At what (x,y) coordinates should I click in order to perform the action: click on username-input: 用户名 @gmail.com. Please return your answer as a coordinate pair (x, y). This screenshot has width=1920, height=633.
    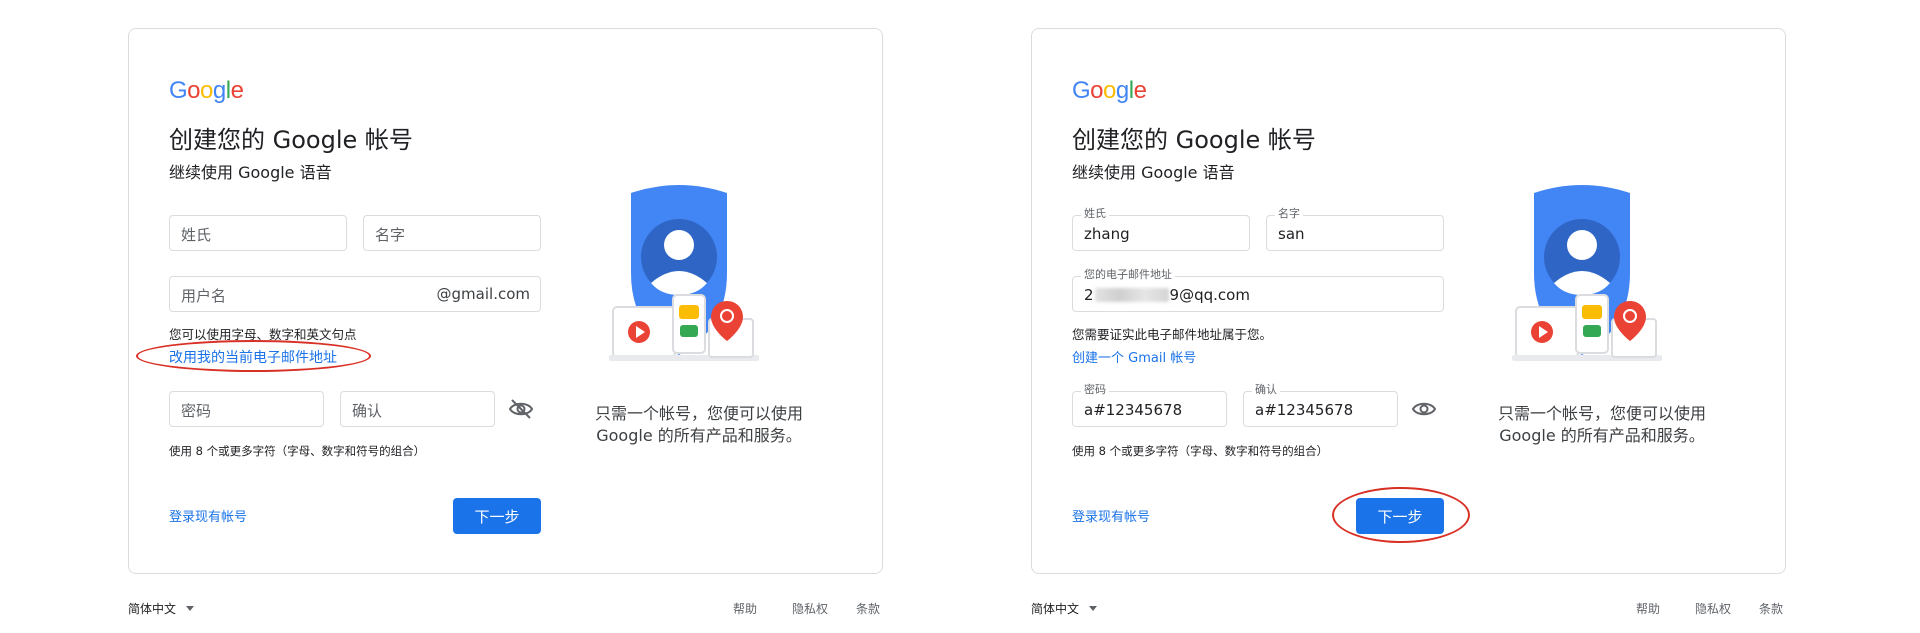
    Looking at the image, I should click on (355, 294).